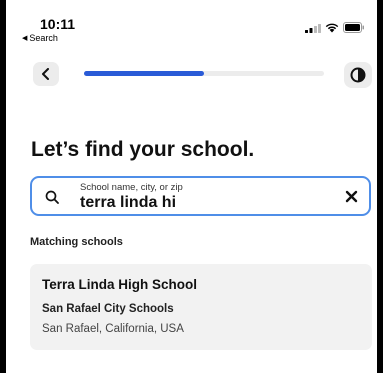 This screenshot has width=383, height=373. I want to click on school-name: Terra Linda High School, so click(120, 284).